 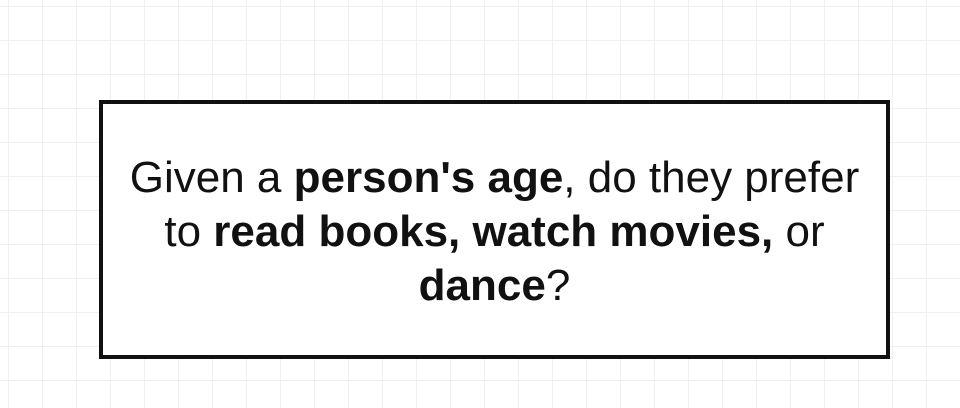 I want to click on question-segment-bold: read books, watch movies,, so click(x=493, y=231).